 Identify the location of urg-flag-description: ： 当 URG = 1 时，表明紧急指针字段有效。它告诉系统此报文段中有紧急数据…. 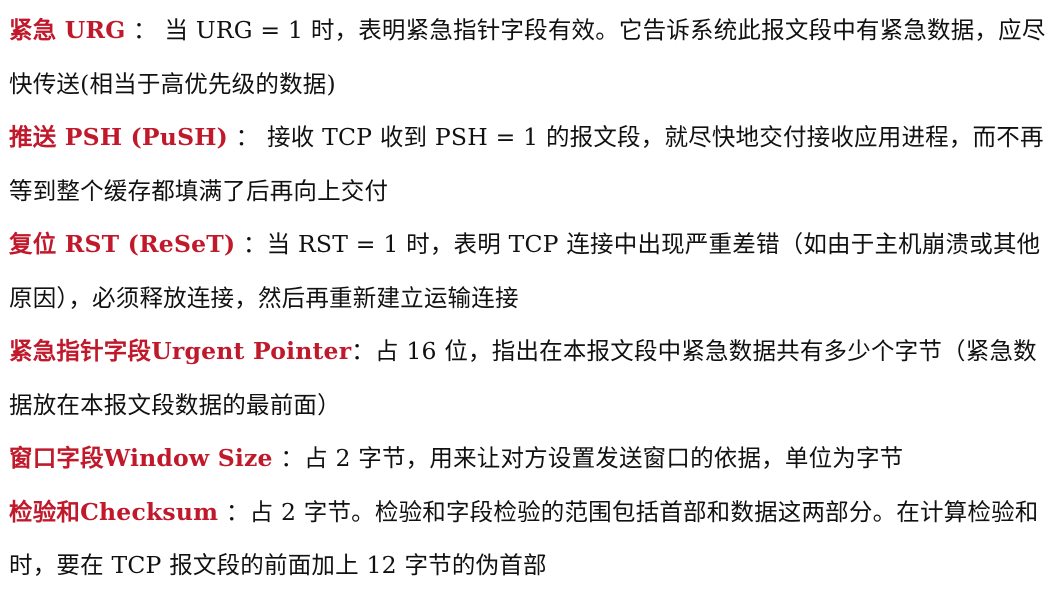
(527, 57).